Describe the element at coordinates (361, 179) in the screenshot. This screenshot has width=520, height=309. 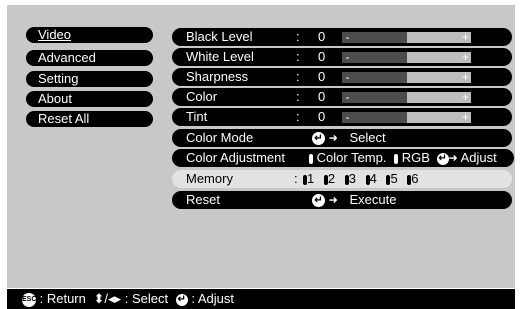
I see `memory-slots: 1 2 3 4 5 6` at that location.